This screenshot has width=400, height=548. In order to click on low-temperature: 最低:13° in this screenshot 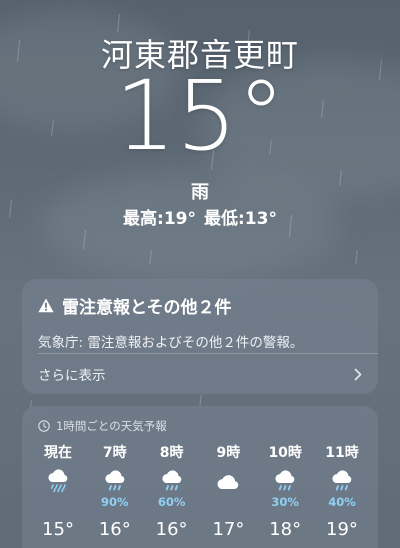, I will do `click(240, 219)`.